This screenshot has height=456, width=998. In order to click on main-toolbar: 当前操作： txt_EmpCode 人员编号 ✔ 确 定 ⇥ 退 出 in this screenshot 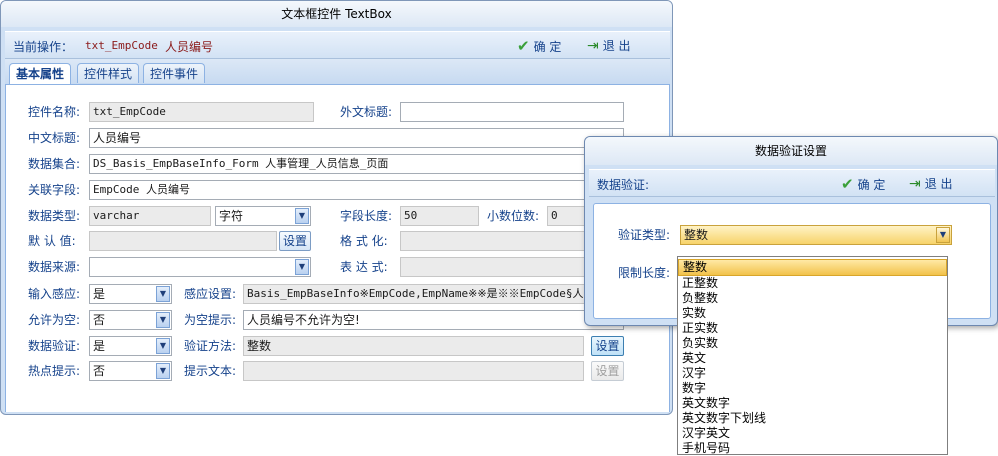, I will do `click(337, 45)`.